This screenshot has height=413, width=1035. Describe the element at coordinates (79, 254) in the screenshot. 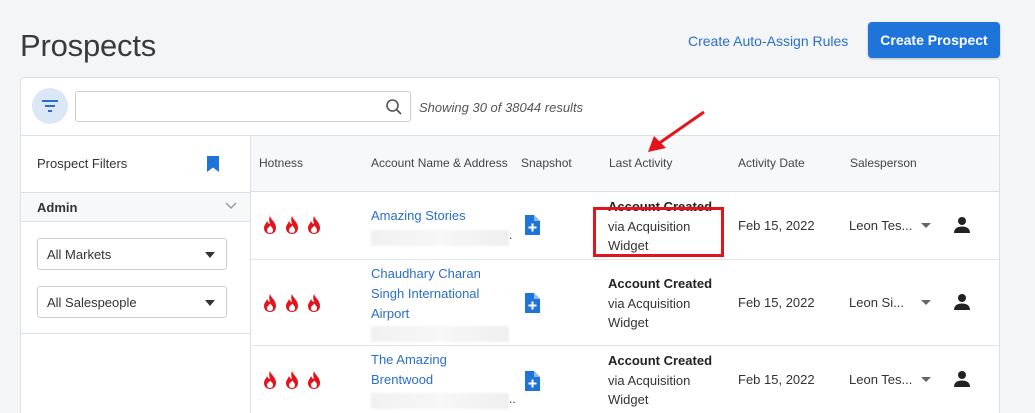

I see `markets-select-value: All Markets` at that location.